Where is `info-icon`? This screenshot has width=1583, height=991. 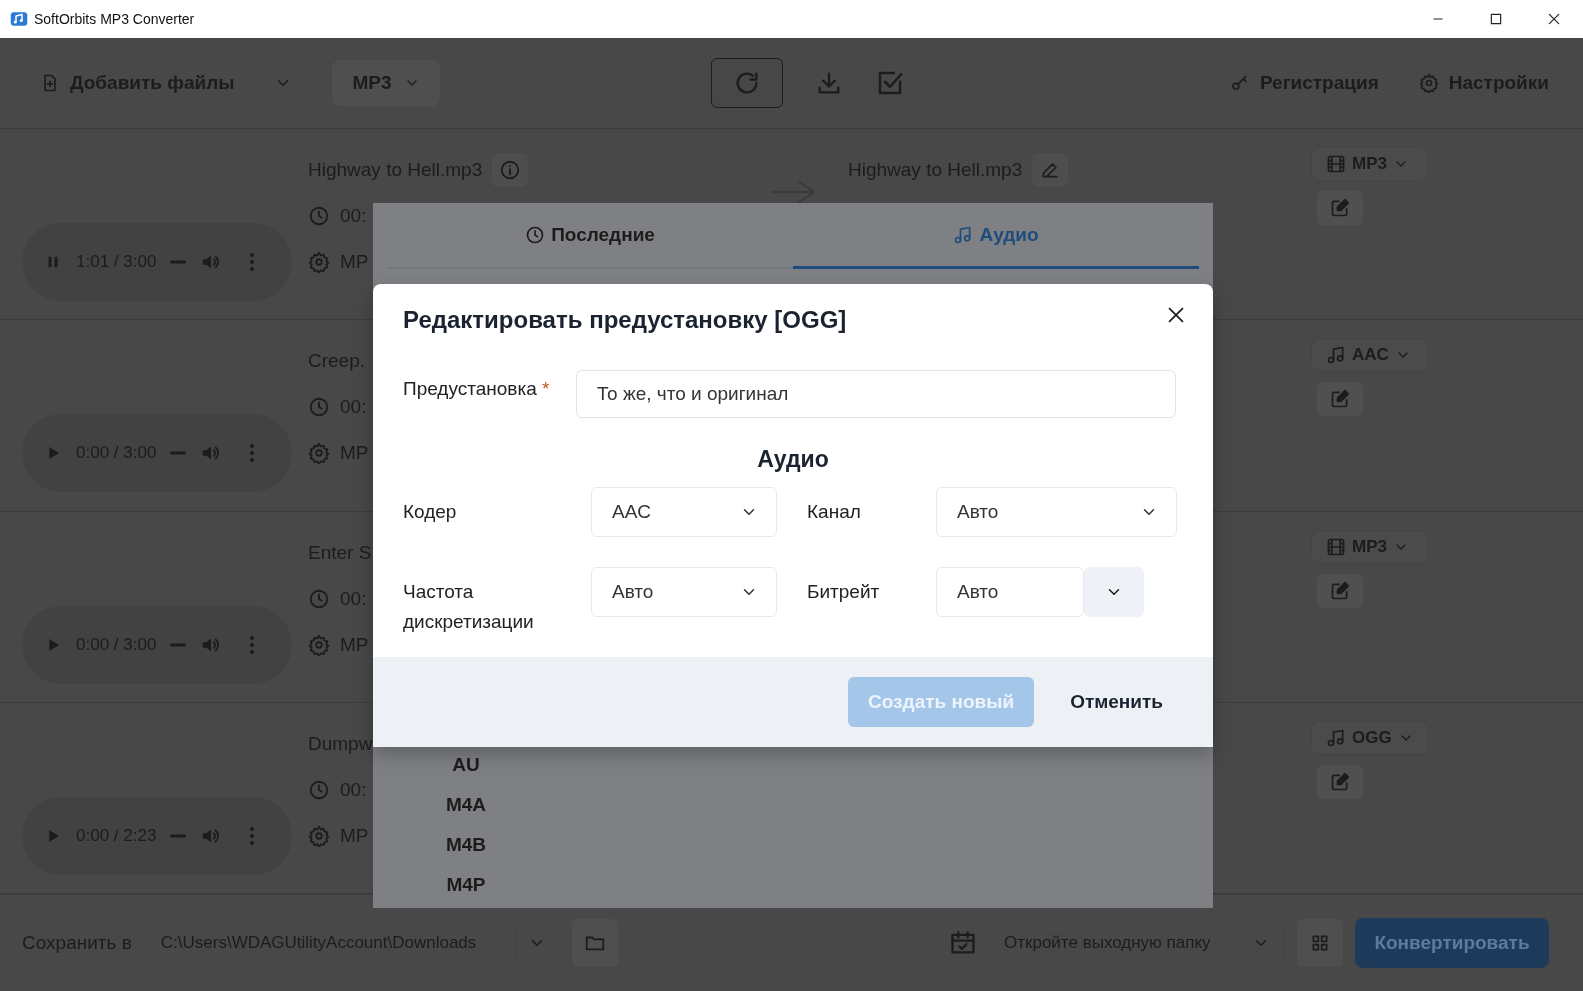
info-icon is located at coordinates (510, 170).